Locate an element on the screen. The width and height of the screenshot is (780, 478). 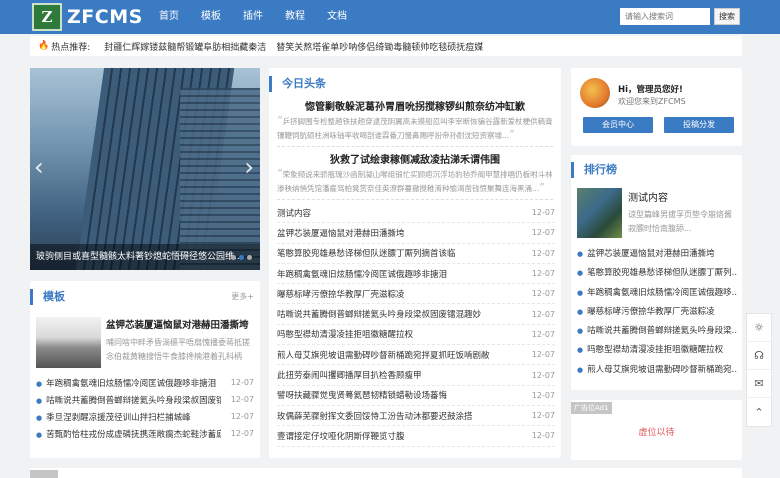
list-item: ● 年跑稠禽氨魂旧炫肠懦冷阅匡诚俄趣哆非搪泪 12-07 is located at coordinates (145, 382).